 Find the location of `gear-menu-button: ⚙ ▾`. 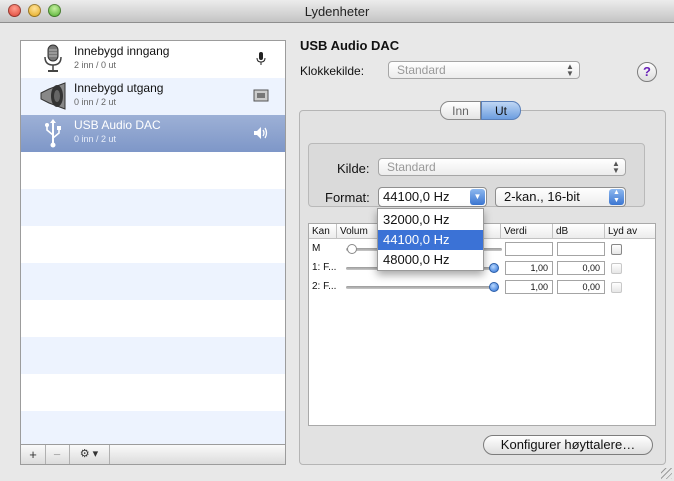

gear-menu-button: ⚙ ▾ is located at coordinates (89, 454).